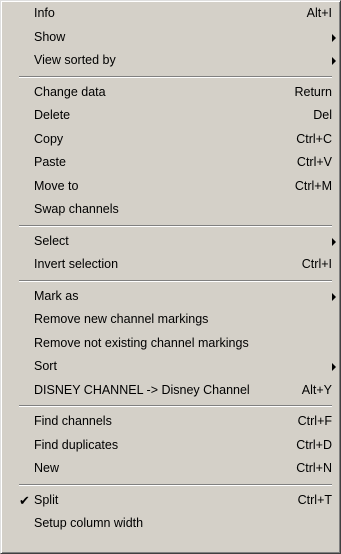 This screenshot has height=554, width=341. Describe the element at coordinates (89, 523) in the screenshot. I see `menu-item-label: Setup column width` at that location.